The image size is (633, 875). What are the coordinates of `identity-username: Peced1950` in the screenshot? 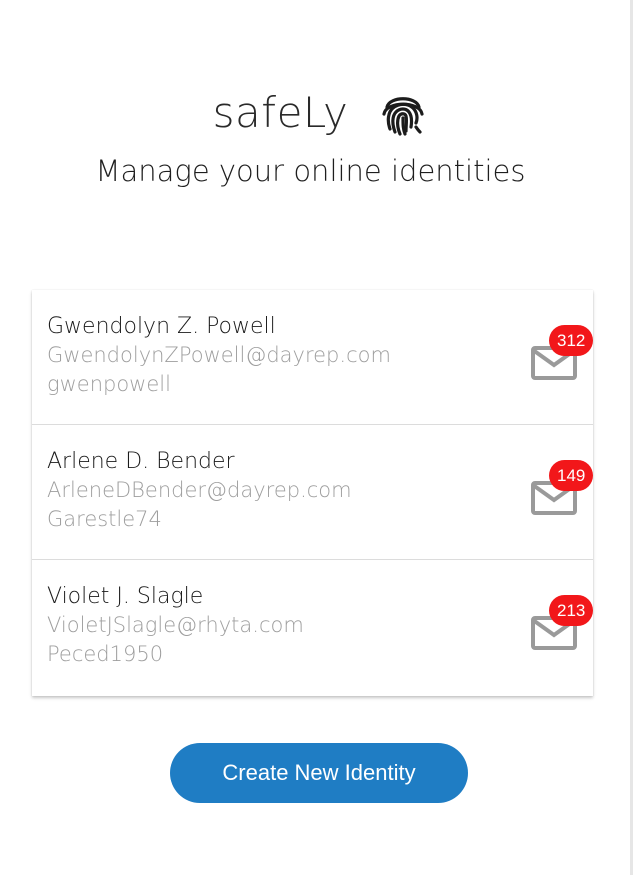 It's located at (105, 654).